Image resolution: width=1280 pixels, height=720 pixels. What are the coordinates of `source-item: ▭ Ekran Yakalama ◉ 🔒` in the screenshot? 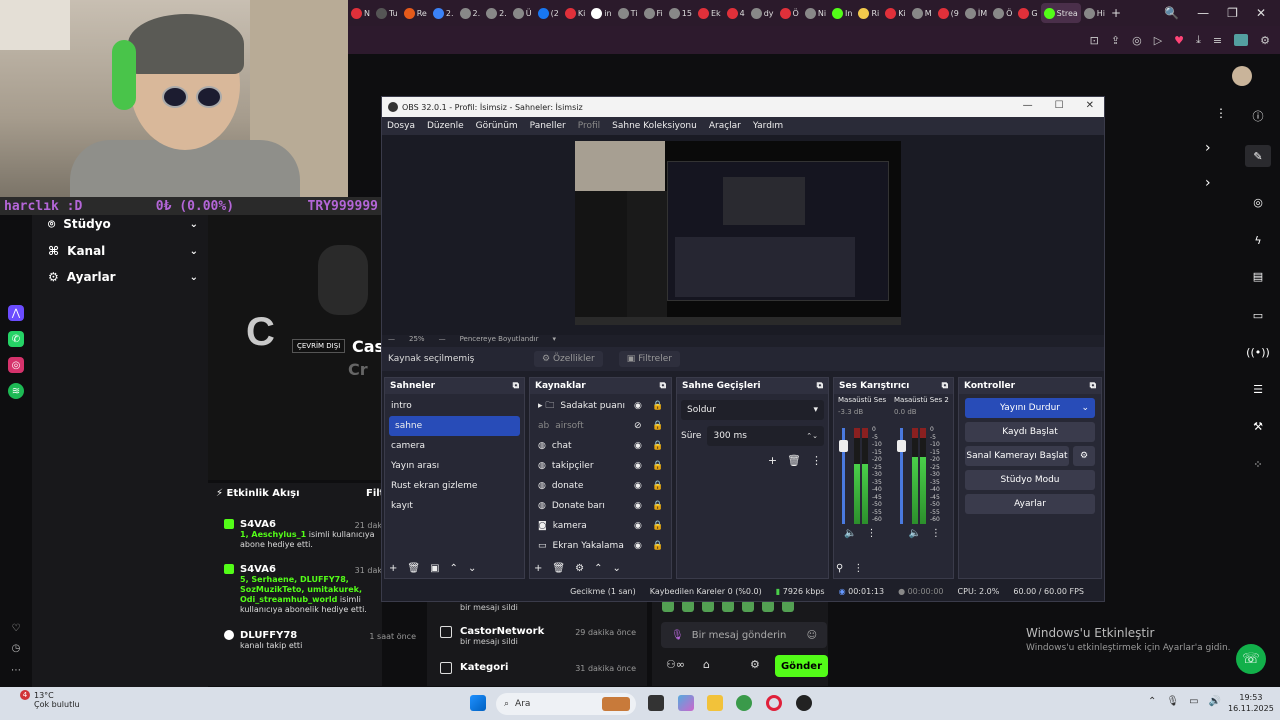 It's located at (600, 546).